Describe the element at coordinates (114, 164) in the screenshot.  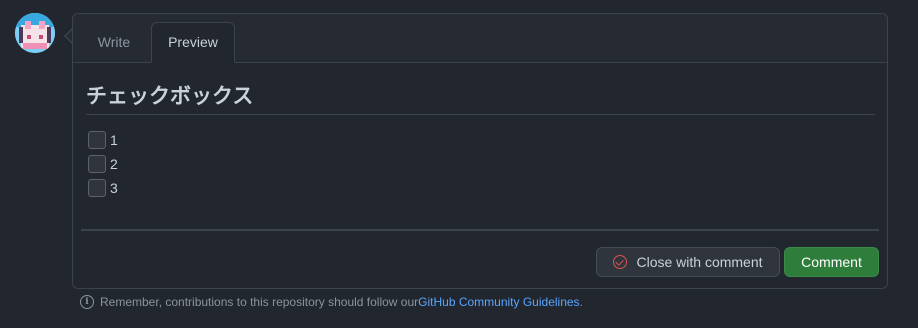
I see `task-label: 2` at that location.